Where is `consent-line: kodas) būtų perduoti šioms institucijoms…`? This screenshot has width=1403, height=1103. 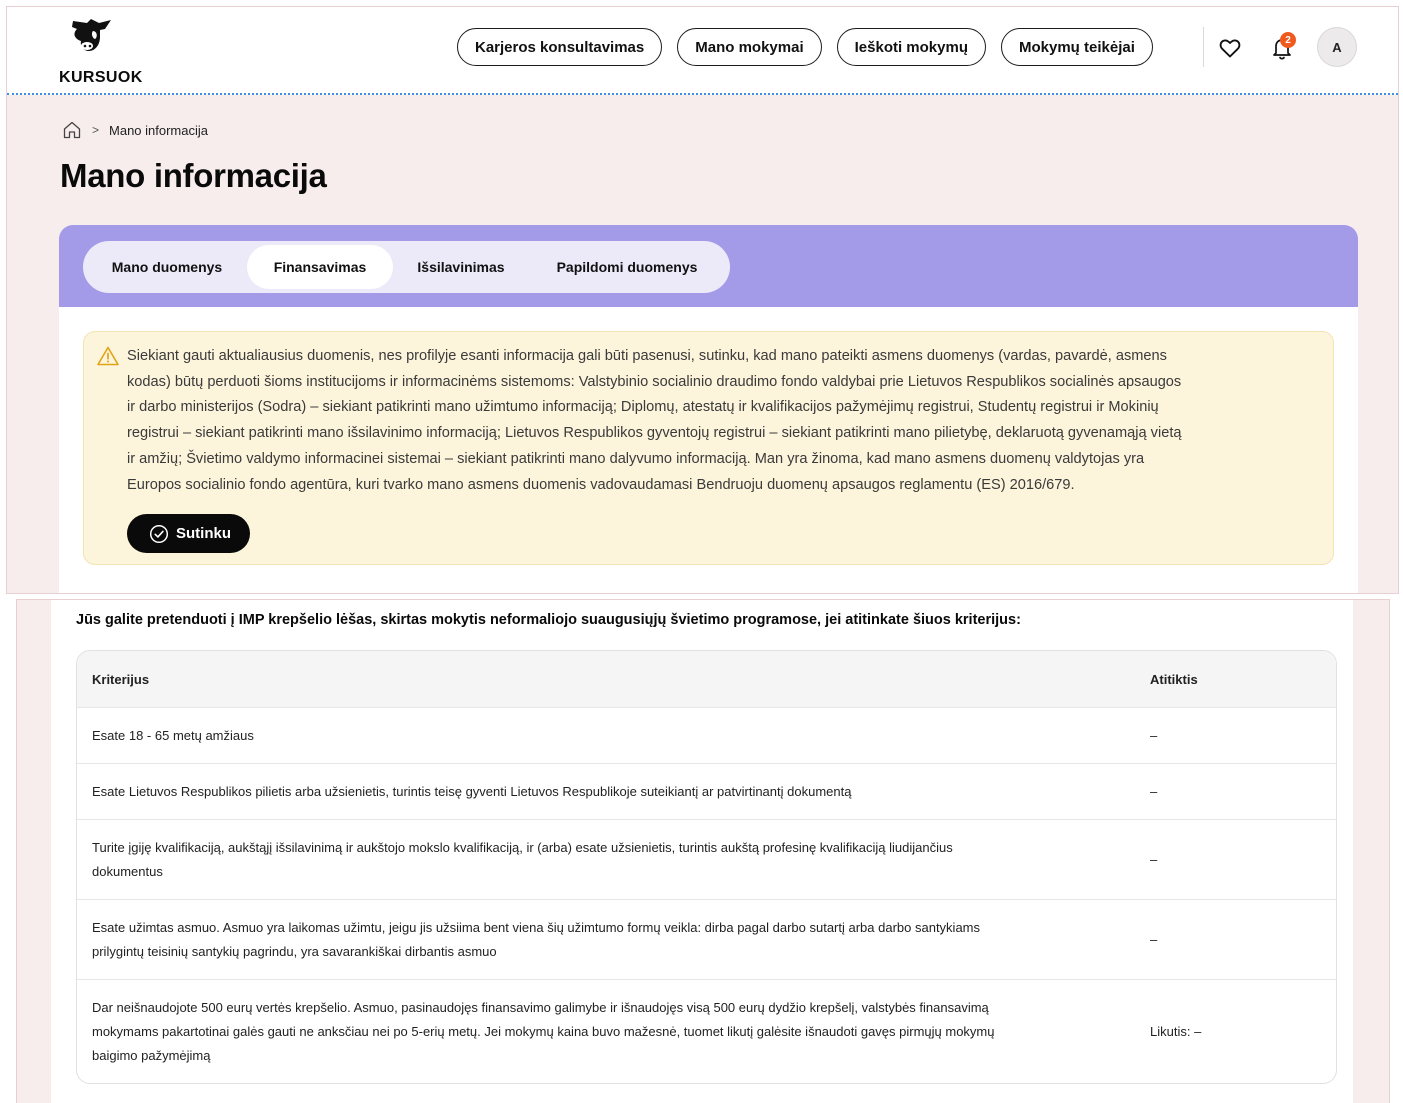
consent-line: kodas) būtų perduoti šioms institucijoms… is located at coordinates (654, 381).